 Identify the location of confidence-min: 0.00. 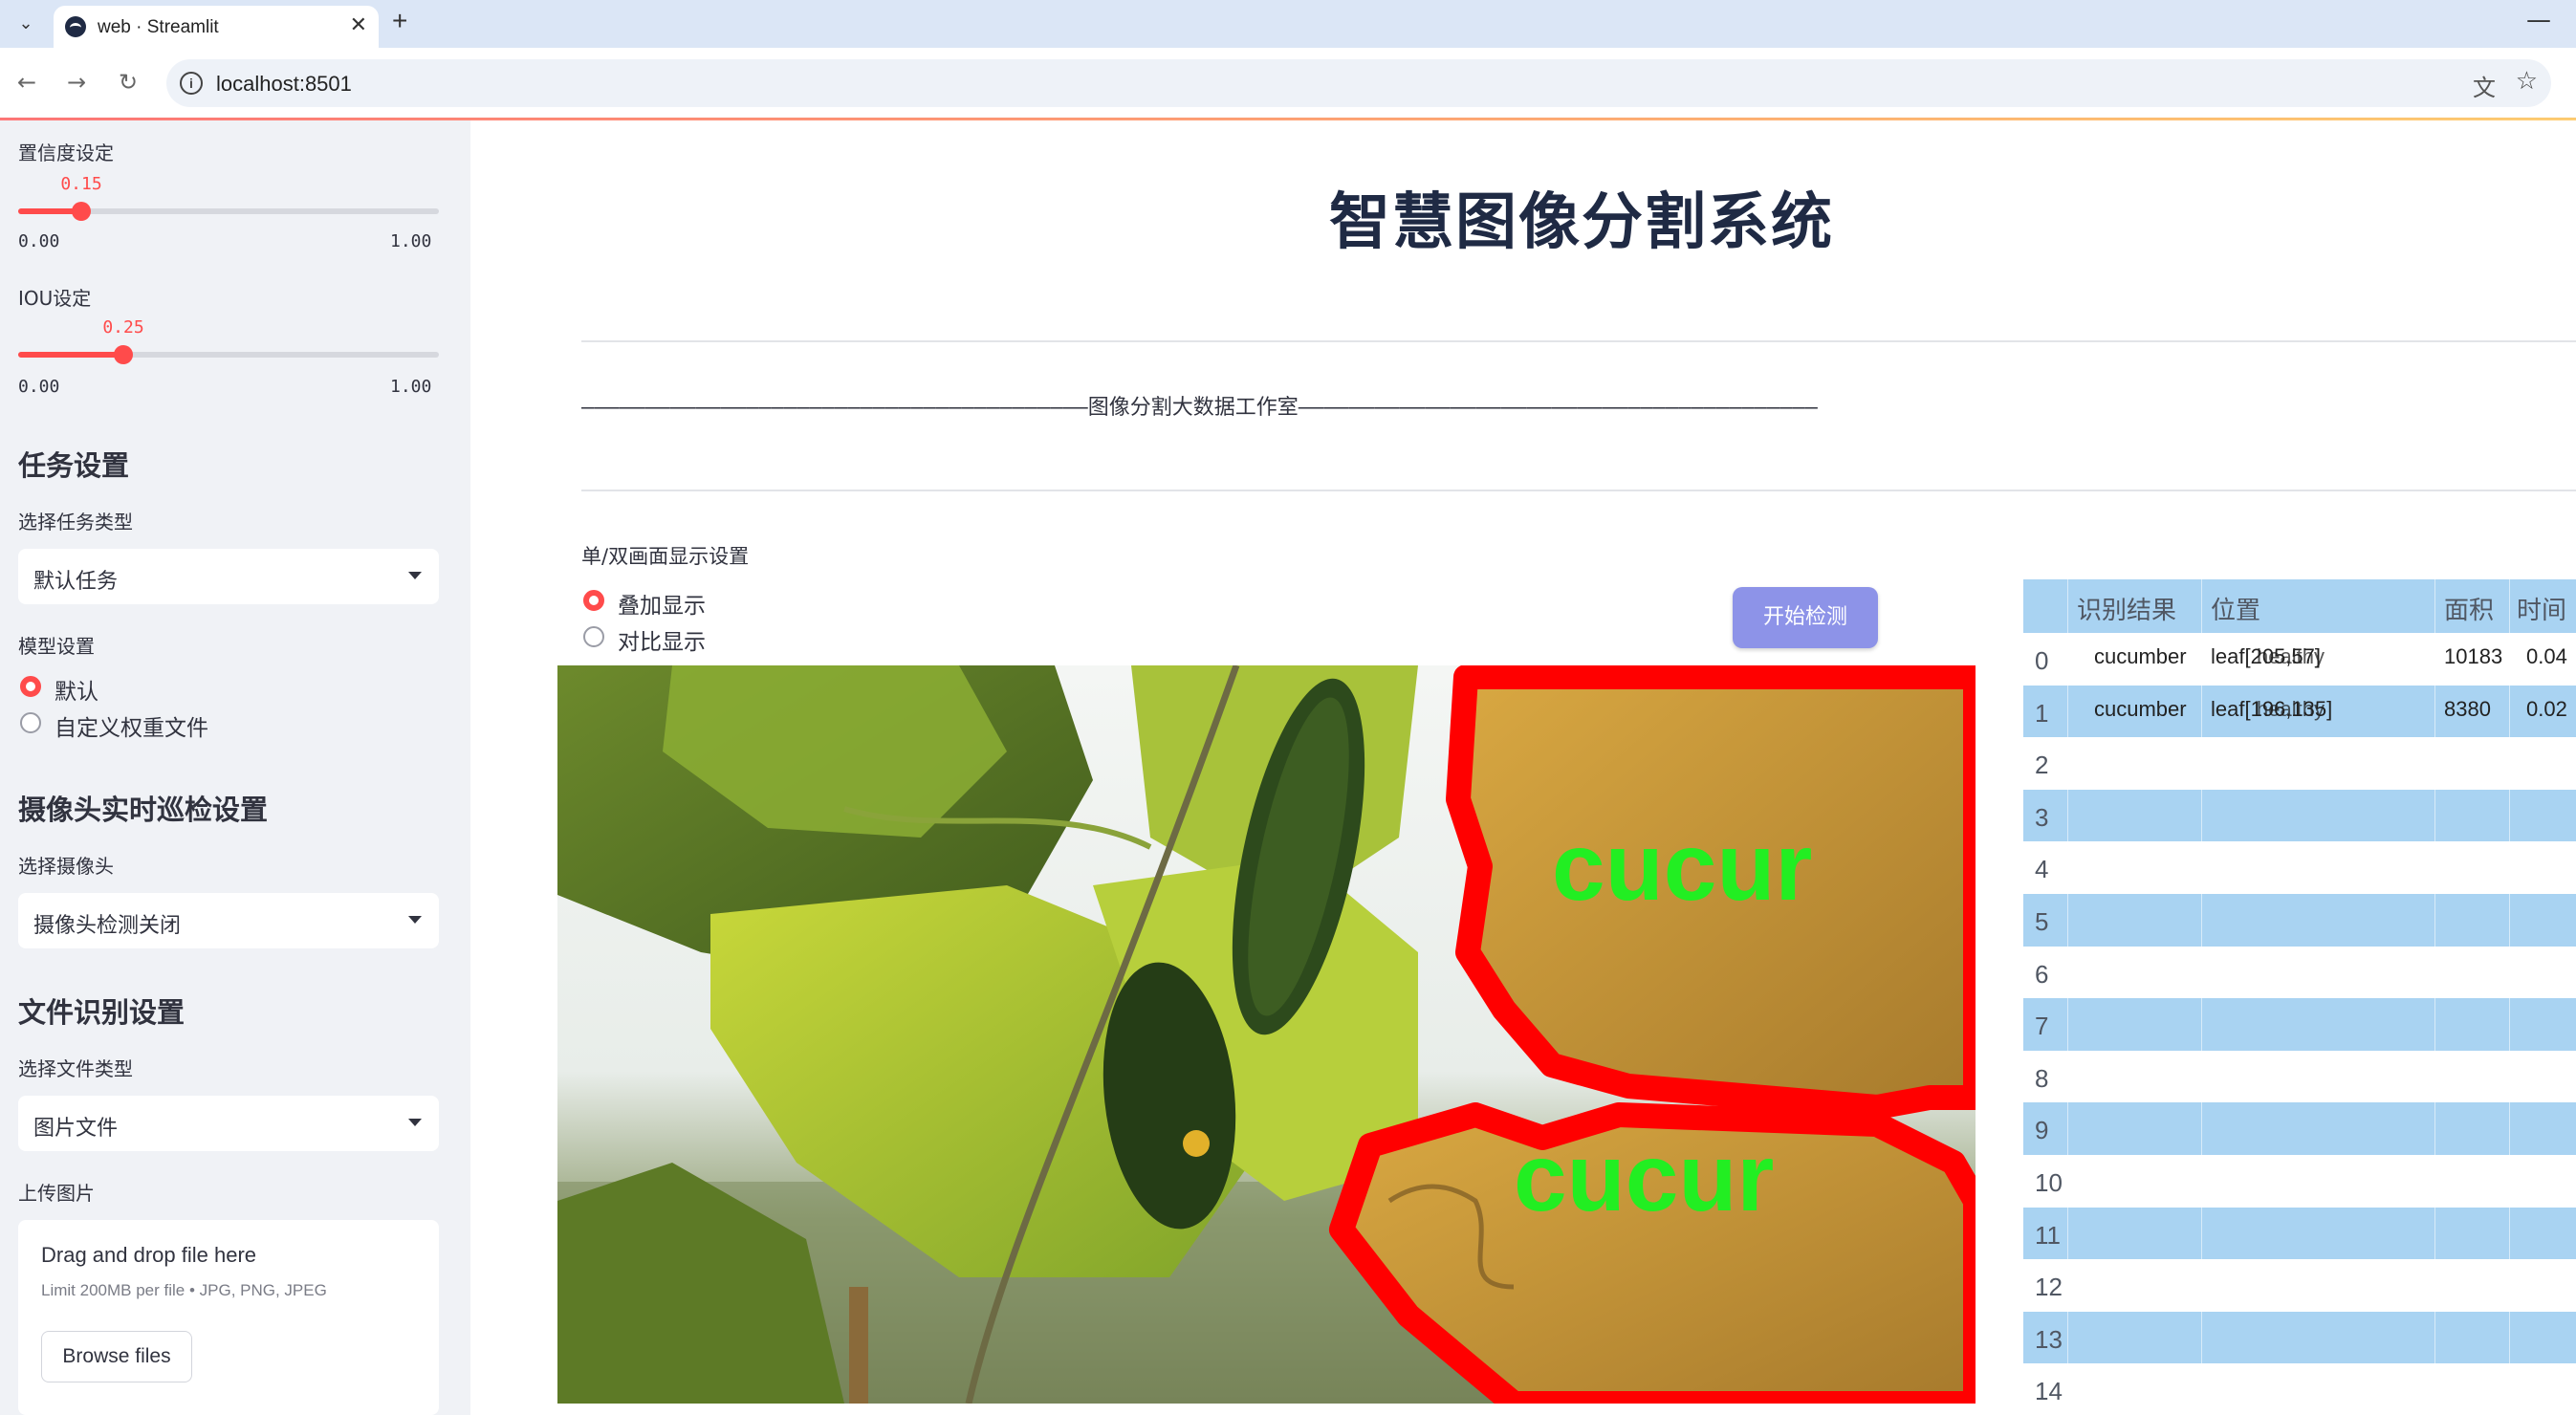
(39, 241).